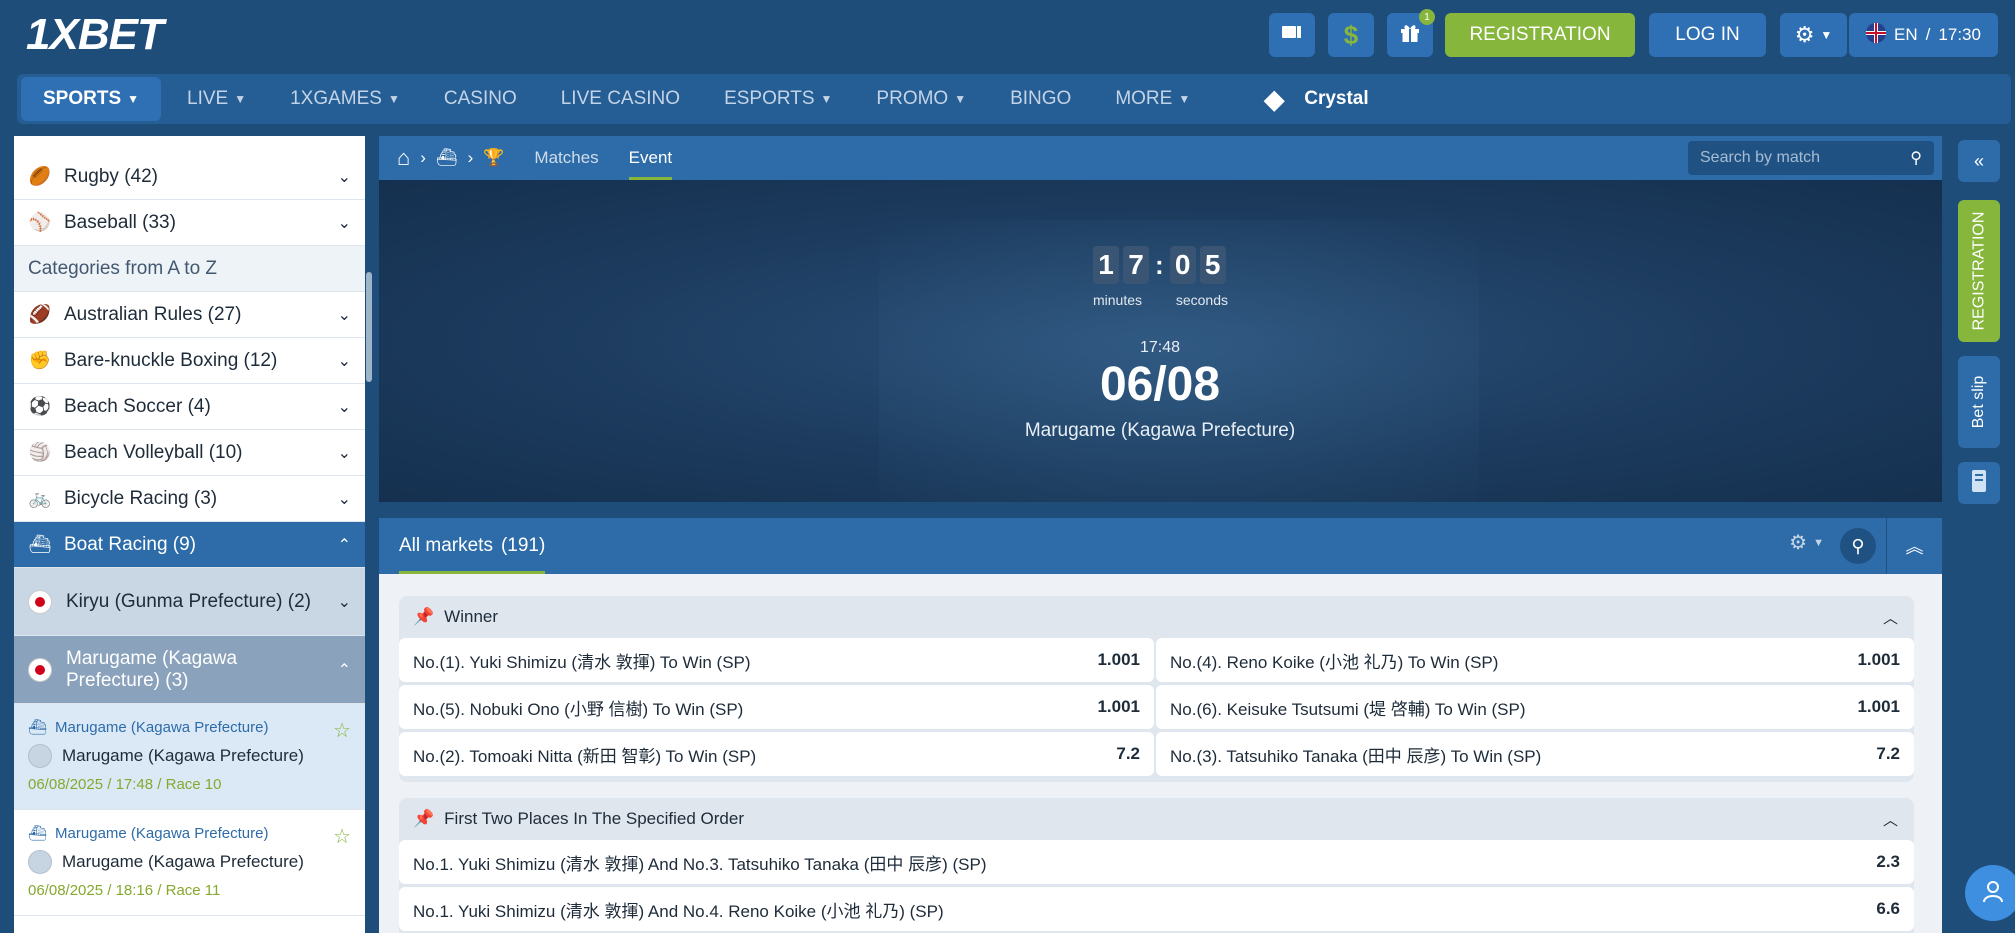 Image resolution: width=2015 pixels, height=933 pixels. Describe the element at coordinates (403, 158) in the screenshot. I see `home-icon: ⌂` at that location.